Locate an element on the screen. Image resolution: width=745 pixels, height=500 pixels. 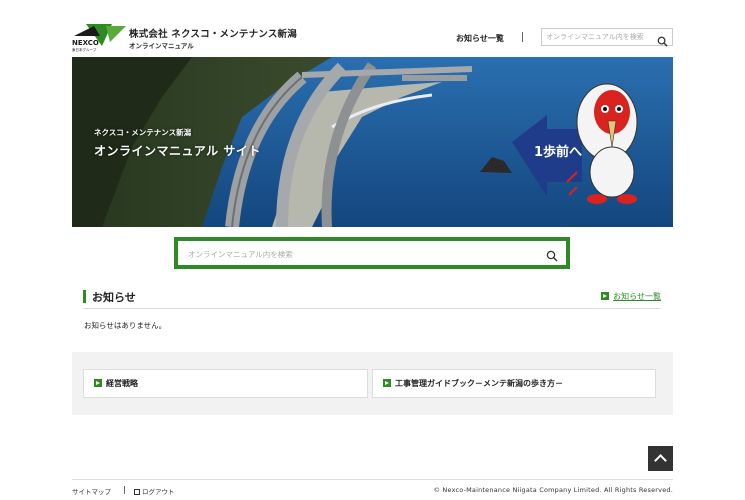
page-top-button is located at coordinates (660, 458).